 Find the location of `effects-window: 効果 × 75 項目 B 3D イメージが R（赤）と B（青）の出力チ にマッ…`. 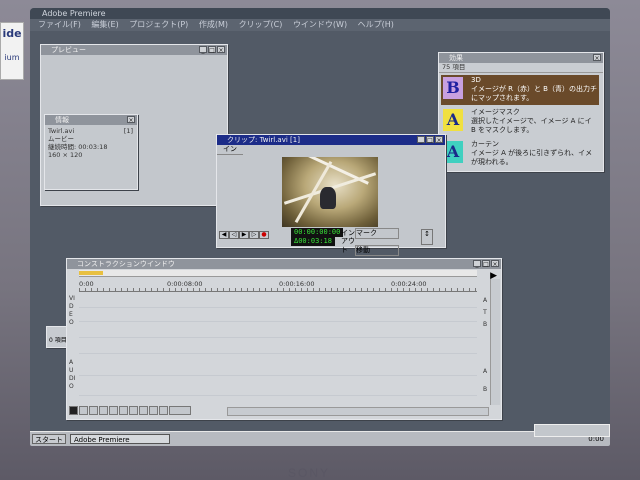

effects-window: 効果 × 75 項目 B 3D イメージが R（赤）と B（青）の出力チ にマッ… is located at coordinates (521, 112).